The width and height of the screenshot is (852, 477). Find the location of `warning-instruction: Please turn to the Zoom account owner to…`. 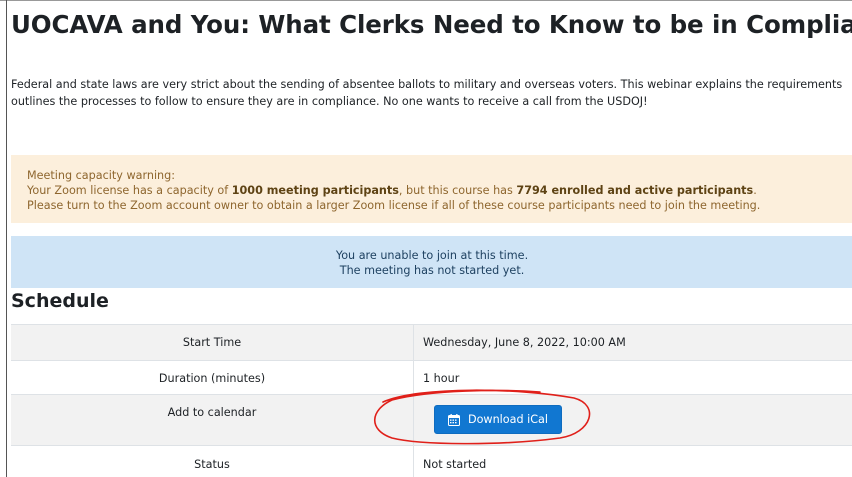

warning-instruction: Please turn to the Zoom account owner to… is located at coordinates (394, 205).